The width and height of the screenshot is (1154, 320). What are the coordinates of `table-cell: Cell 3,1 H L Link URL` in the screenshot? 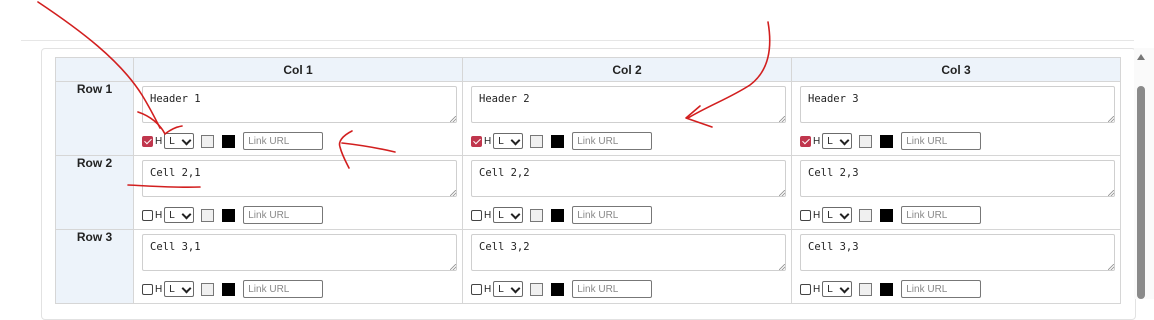 It's located at (298, 266).